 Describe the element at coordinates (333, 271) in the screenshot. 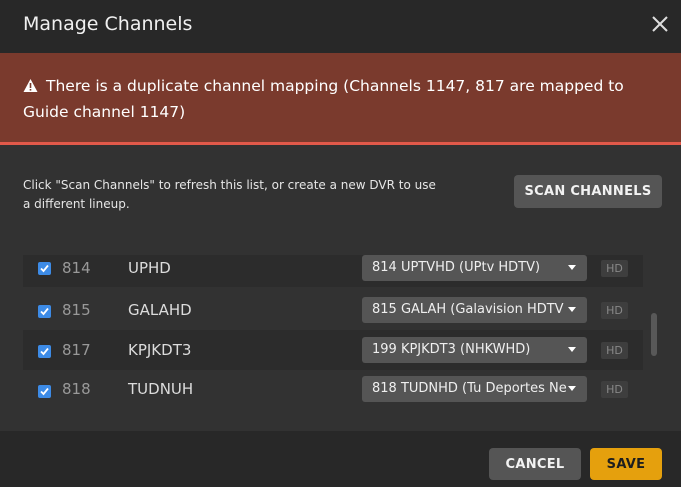

I see `channel-row: 814 UPHD 814 UPTVHD (UPtv HDTV) HD` at that location.